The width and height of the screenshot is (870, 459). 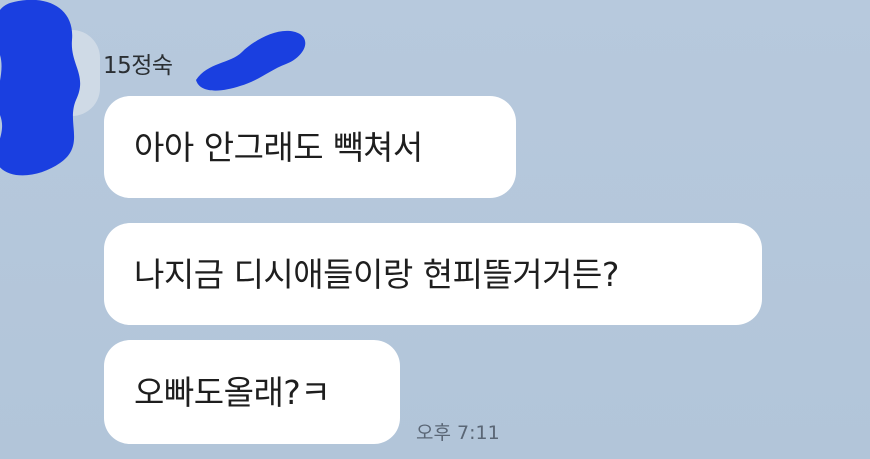 What do you see at coordinates (458, 433) in the screenshot?
I see `message-timestamp: 오후 7:11` at bounding box center [458, 433].